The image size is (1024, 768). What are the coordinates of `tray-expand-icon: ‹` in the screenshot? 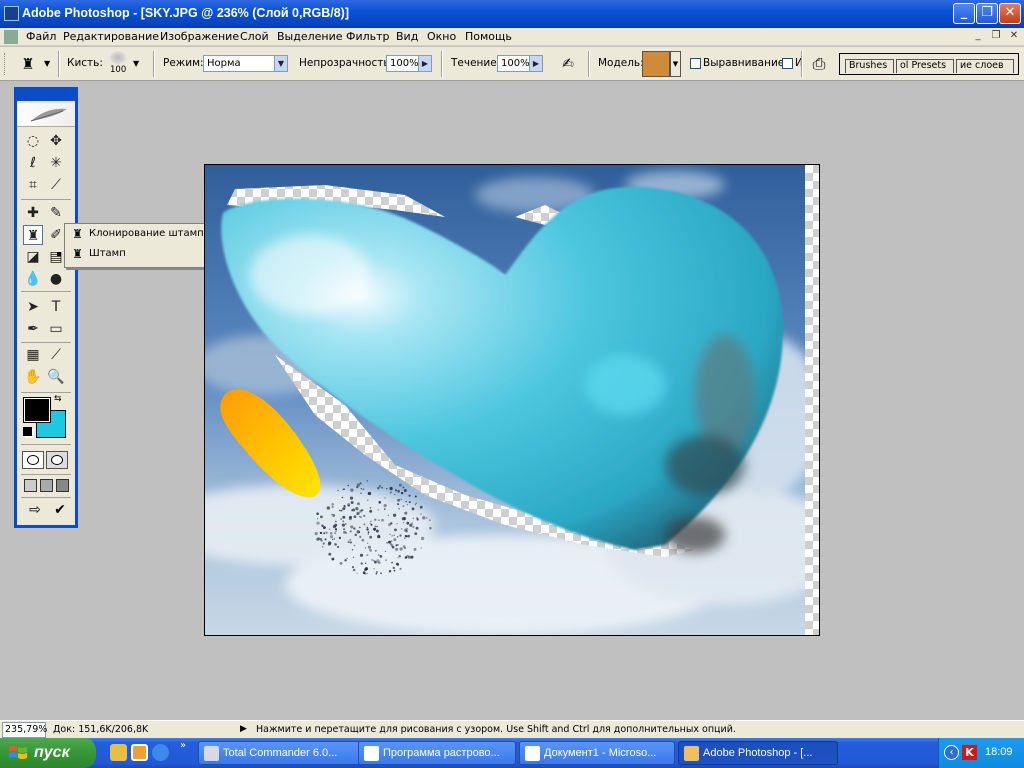 It's located at (951, 752).